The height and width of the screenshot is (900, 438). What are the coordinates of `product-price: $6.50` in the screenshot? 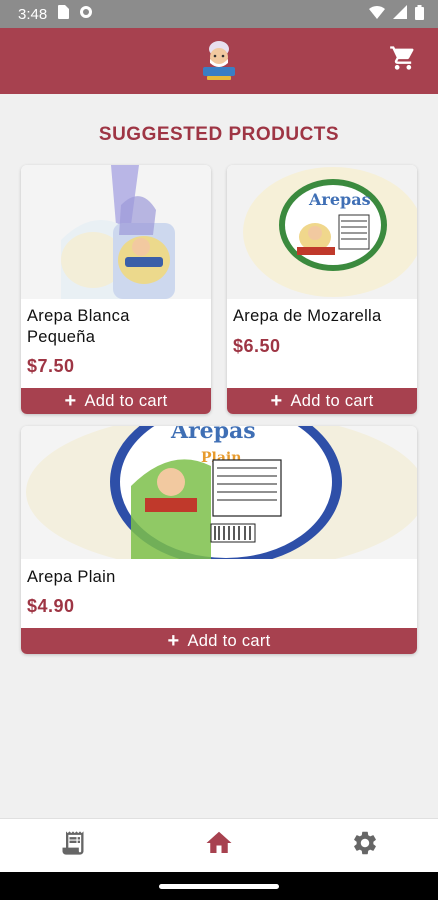 It's located at (257, 346).